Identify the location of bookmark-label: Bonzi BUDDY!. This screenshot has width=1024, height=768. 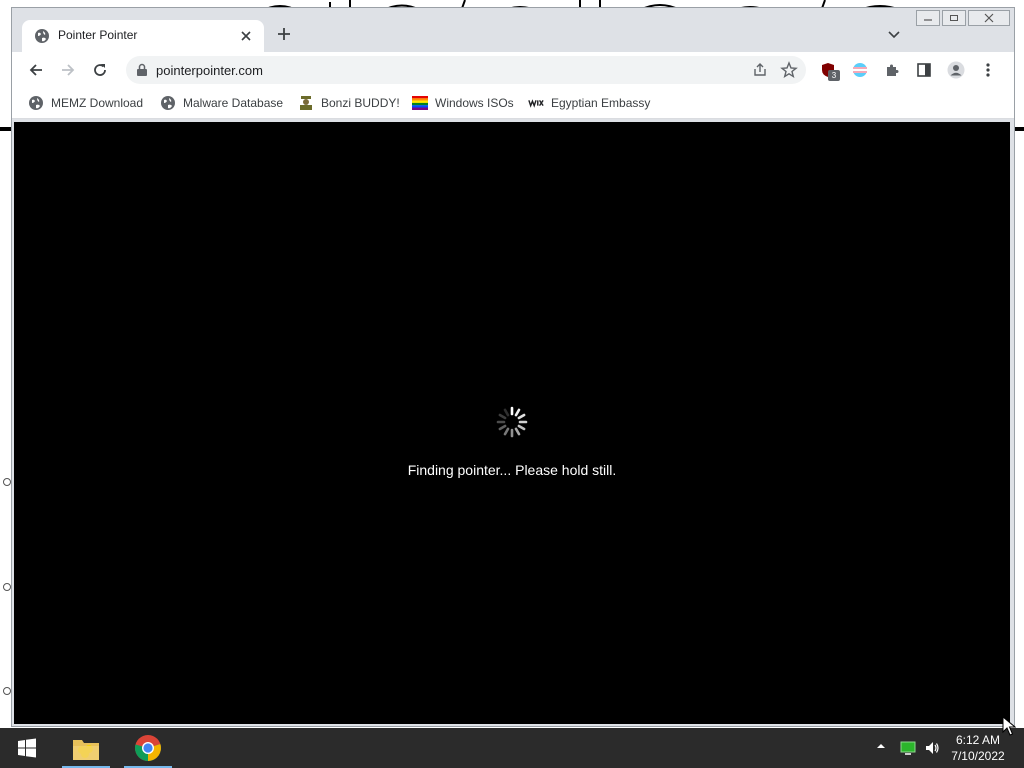
(360, 103).